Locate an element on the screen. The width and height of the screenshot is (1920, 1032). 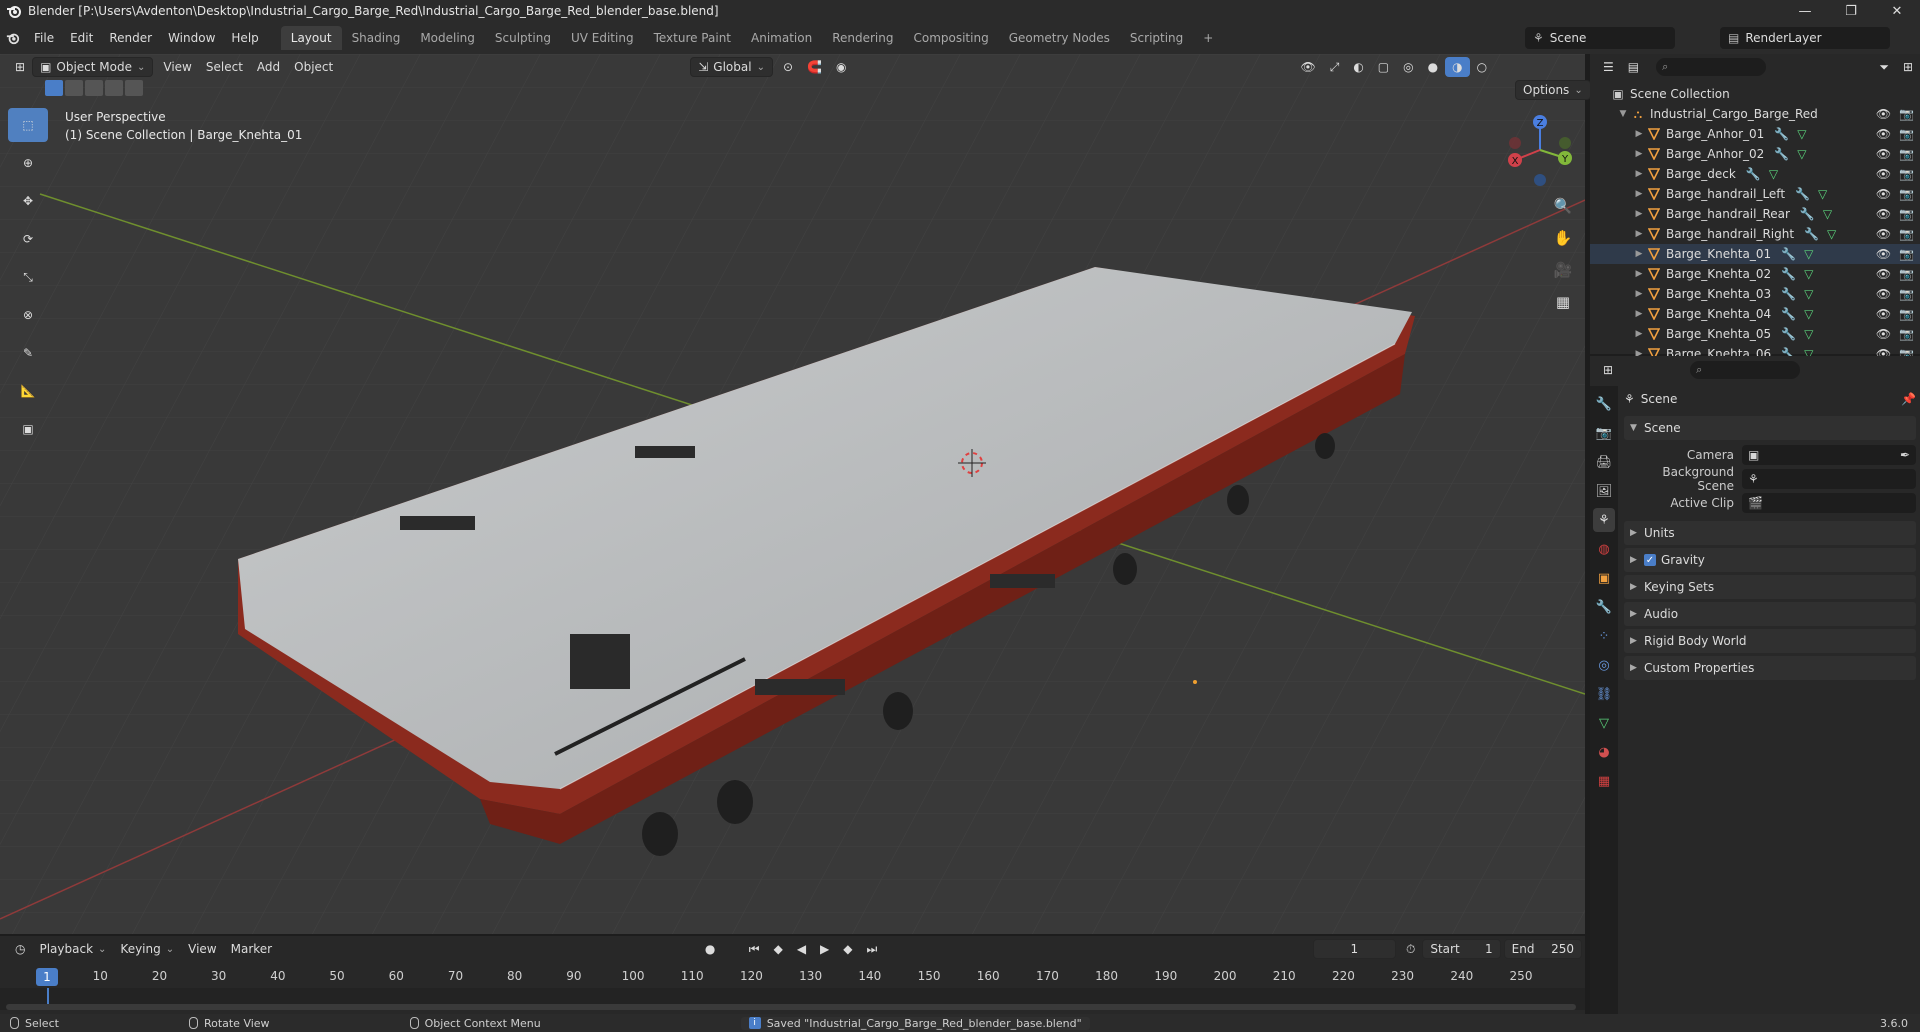
expand-arrow-icon: ▼ is located at coordinates (1623, 114).